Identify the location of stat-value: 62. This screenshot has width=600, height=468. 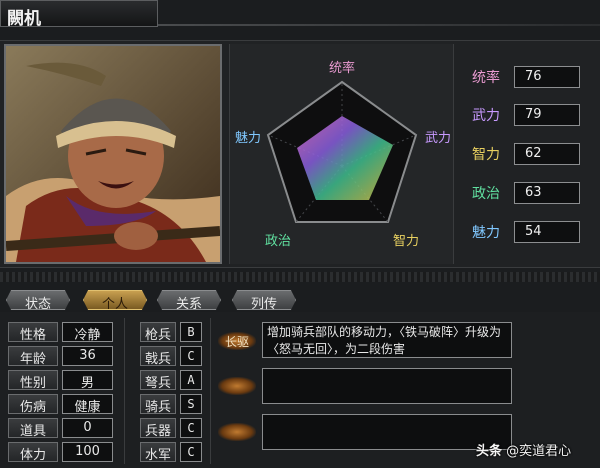
(547, 154).